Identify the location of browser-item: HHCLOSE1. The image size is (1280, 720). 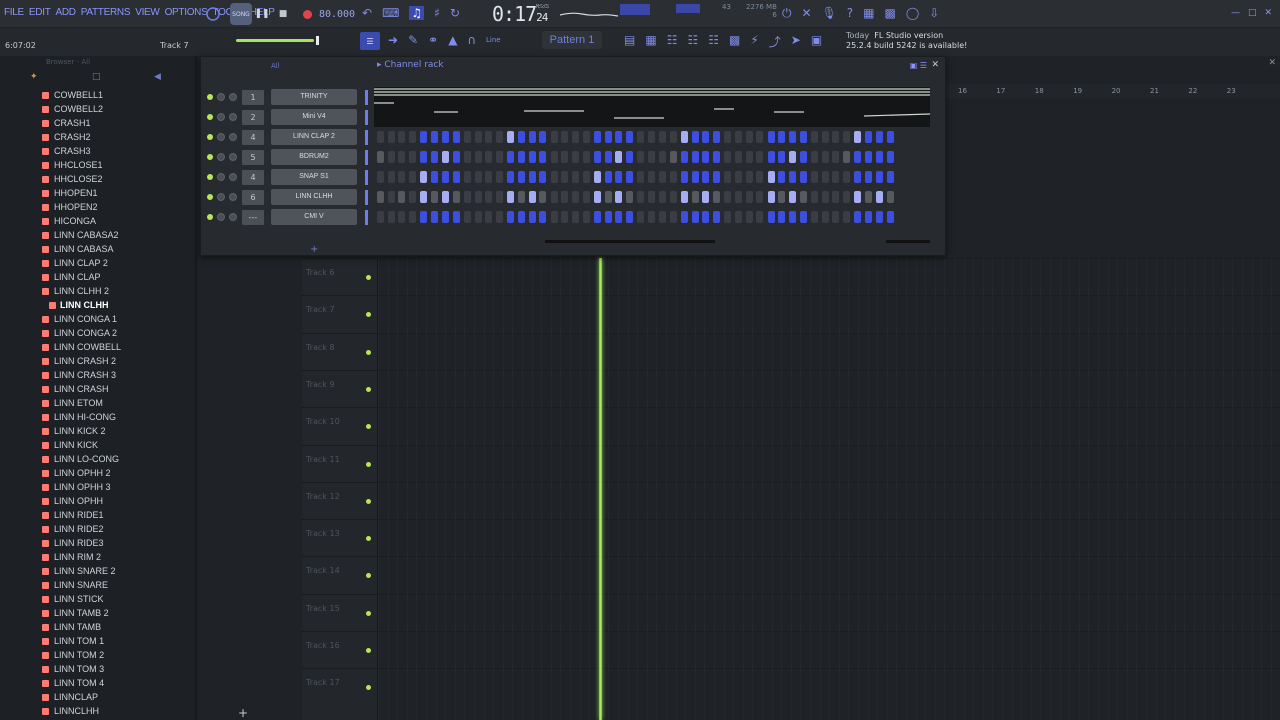
(98, 165).